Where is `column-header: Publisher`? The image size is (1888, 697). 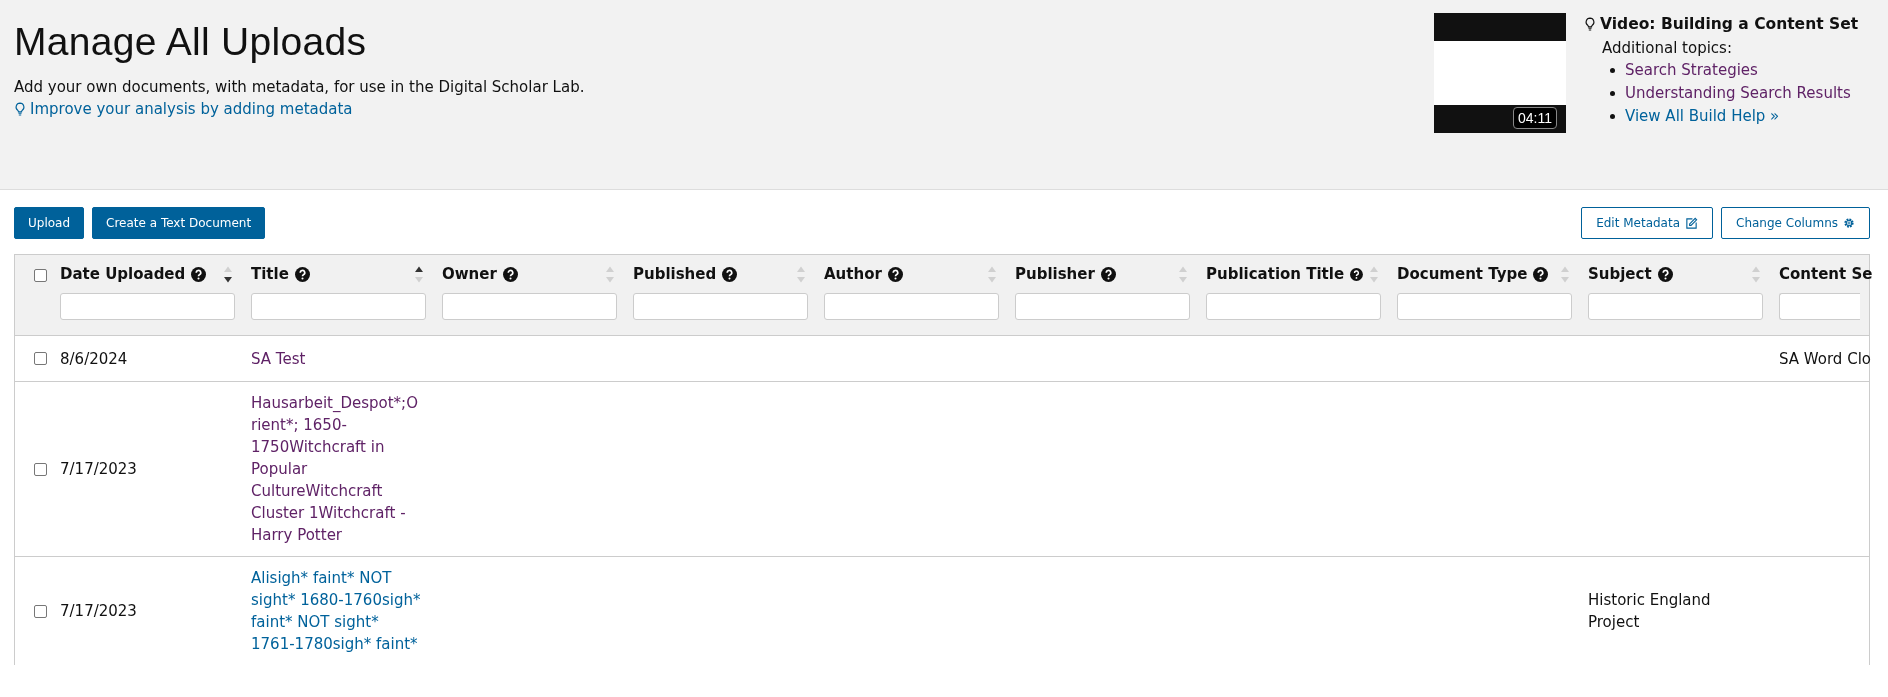 column-header: Publisher is located at coordinates (1055, 274).